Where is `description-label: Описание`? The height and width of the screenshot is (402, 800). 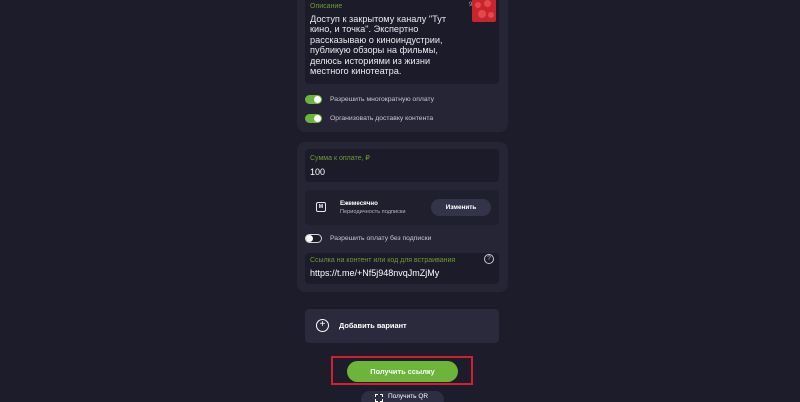
description-label: Описание is located at coordinates (326, 6).